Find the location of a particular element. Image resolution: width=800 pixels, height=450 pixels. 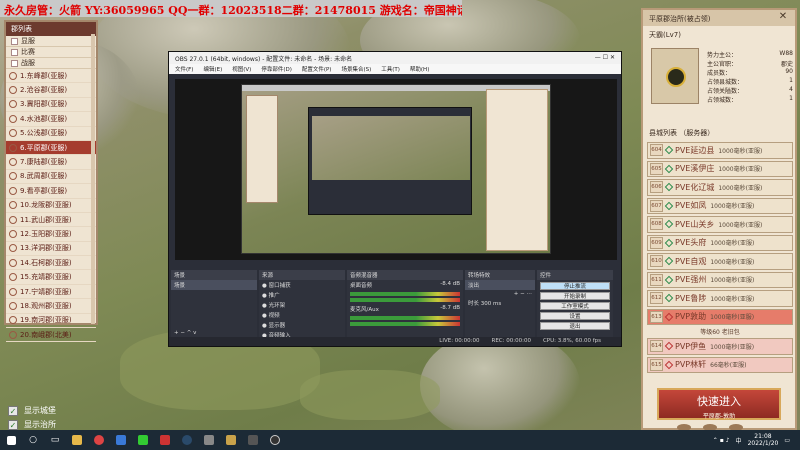

province-item: 3.冀阳郡(亚服) is located at coordinates (51, 105).